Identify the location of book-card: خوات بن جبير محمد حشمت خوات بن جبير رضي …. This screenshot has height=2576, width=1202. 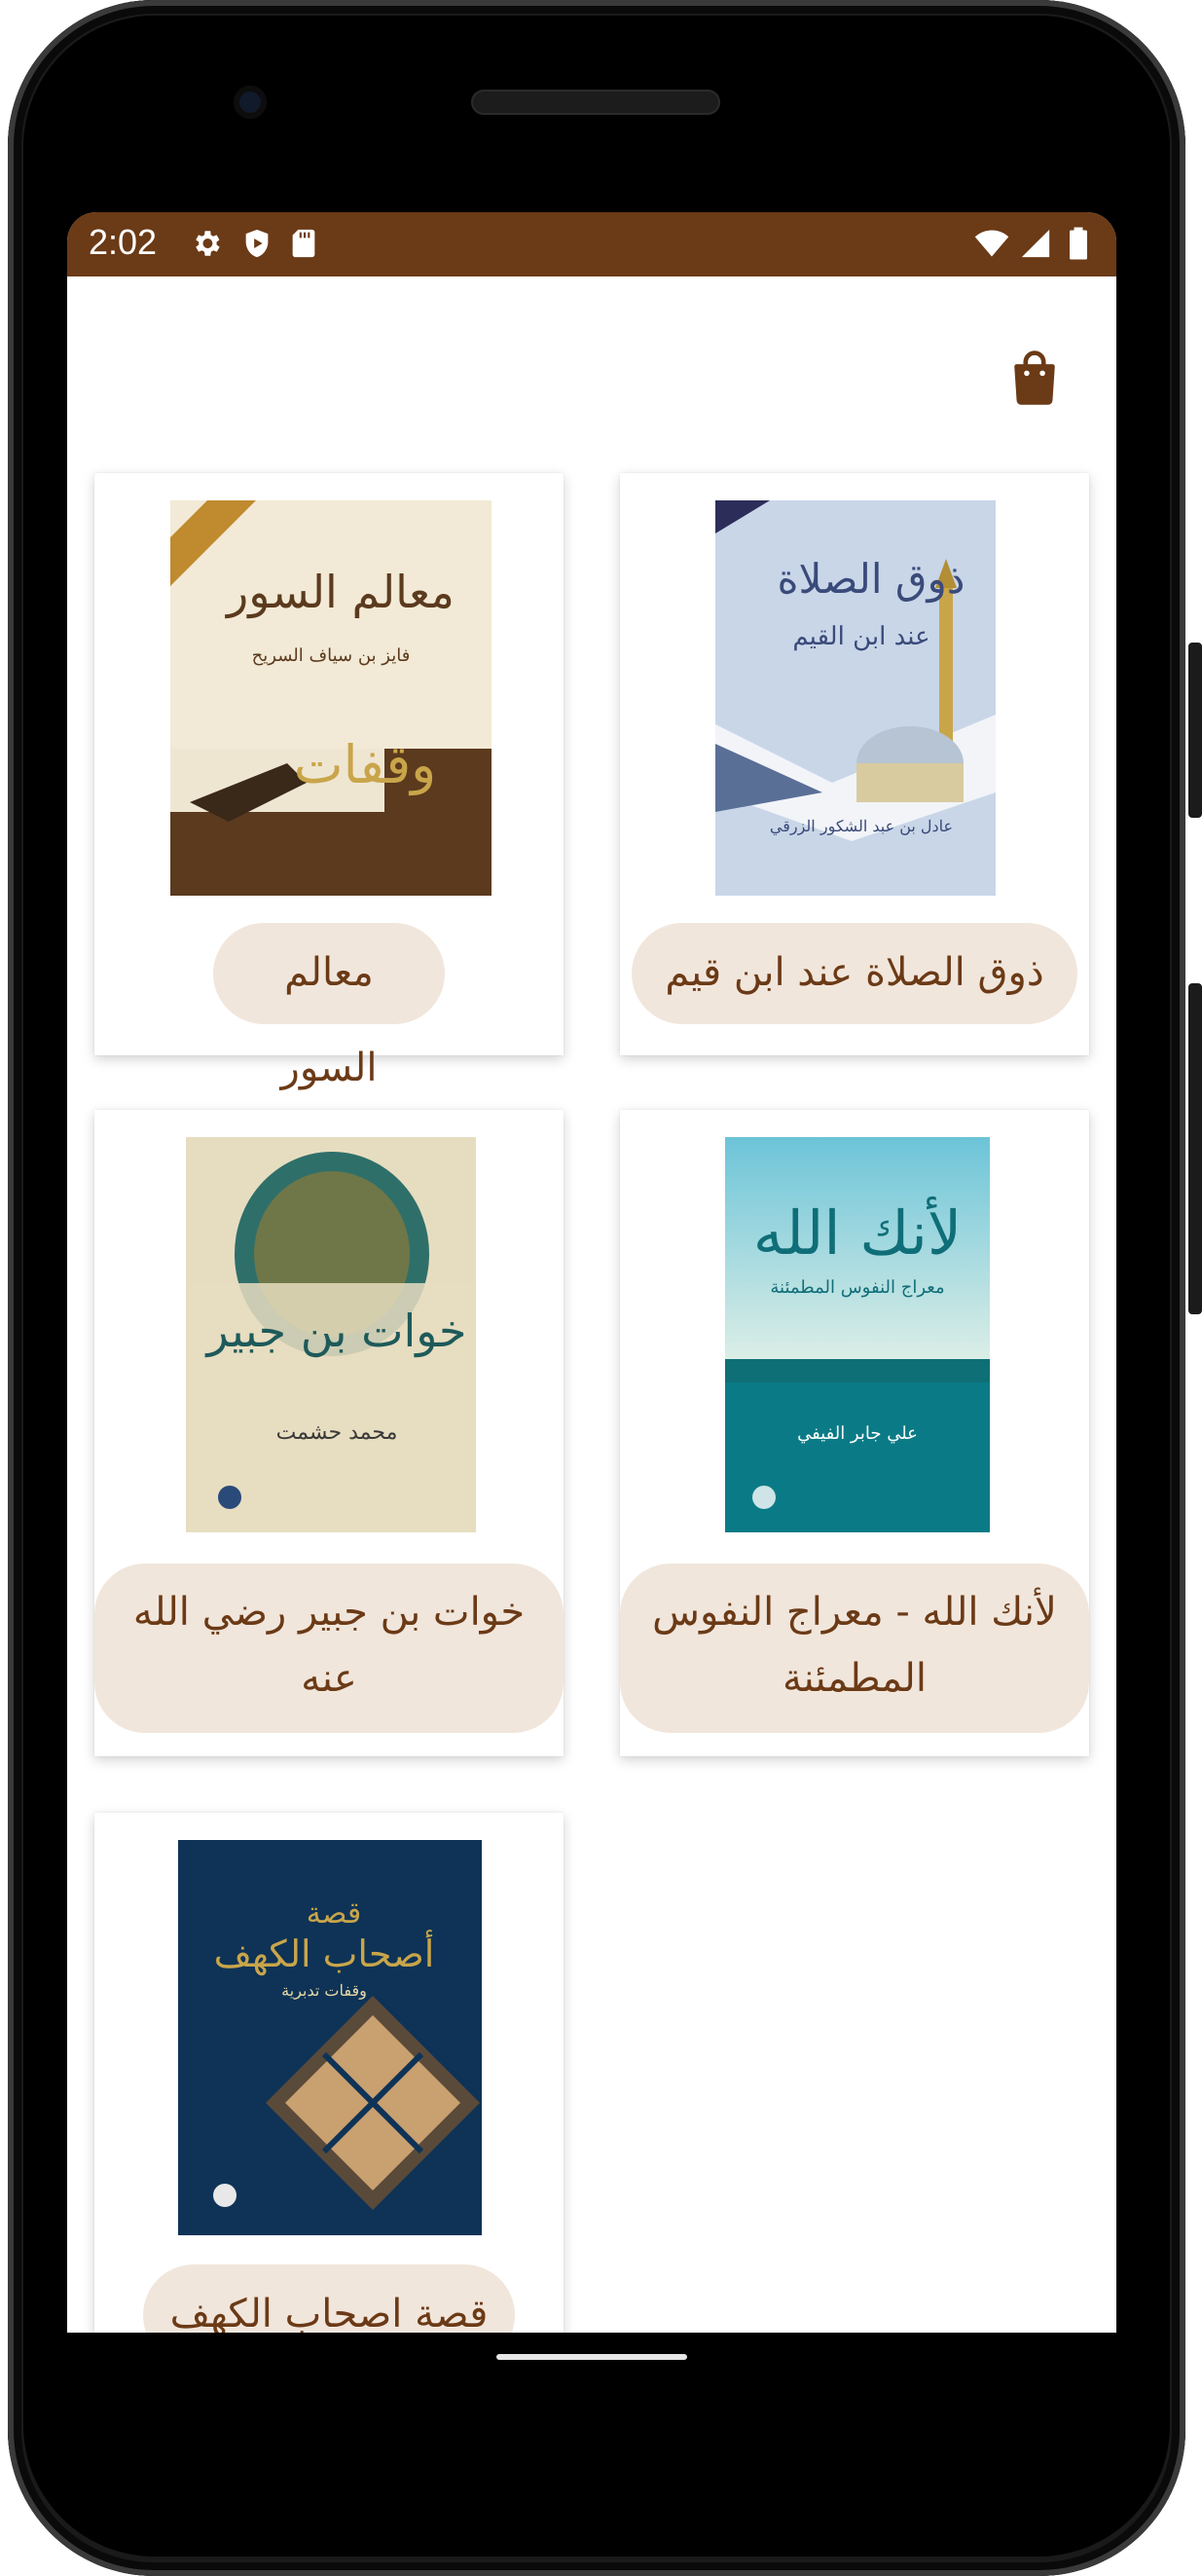
(329, 1433).